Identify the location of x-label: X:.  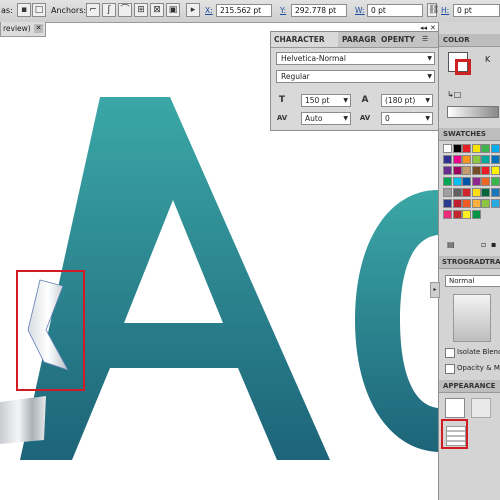
(209, 10).